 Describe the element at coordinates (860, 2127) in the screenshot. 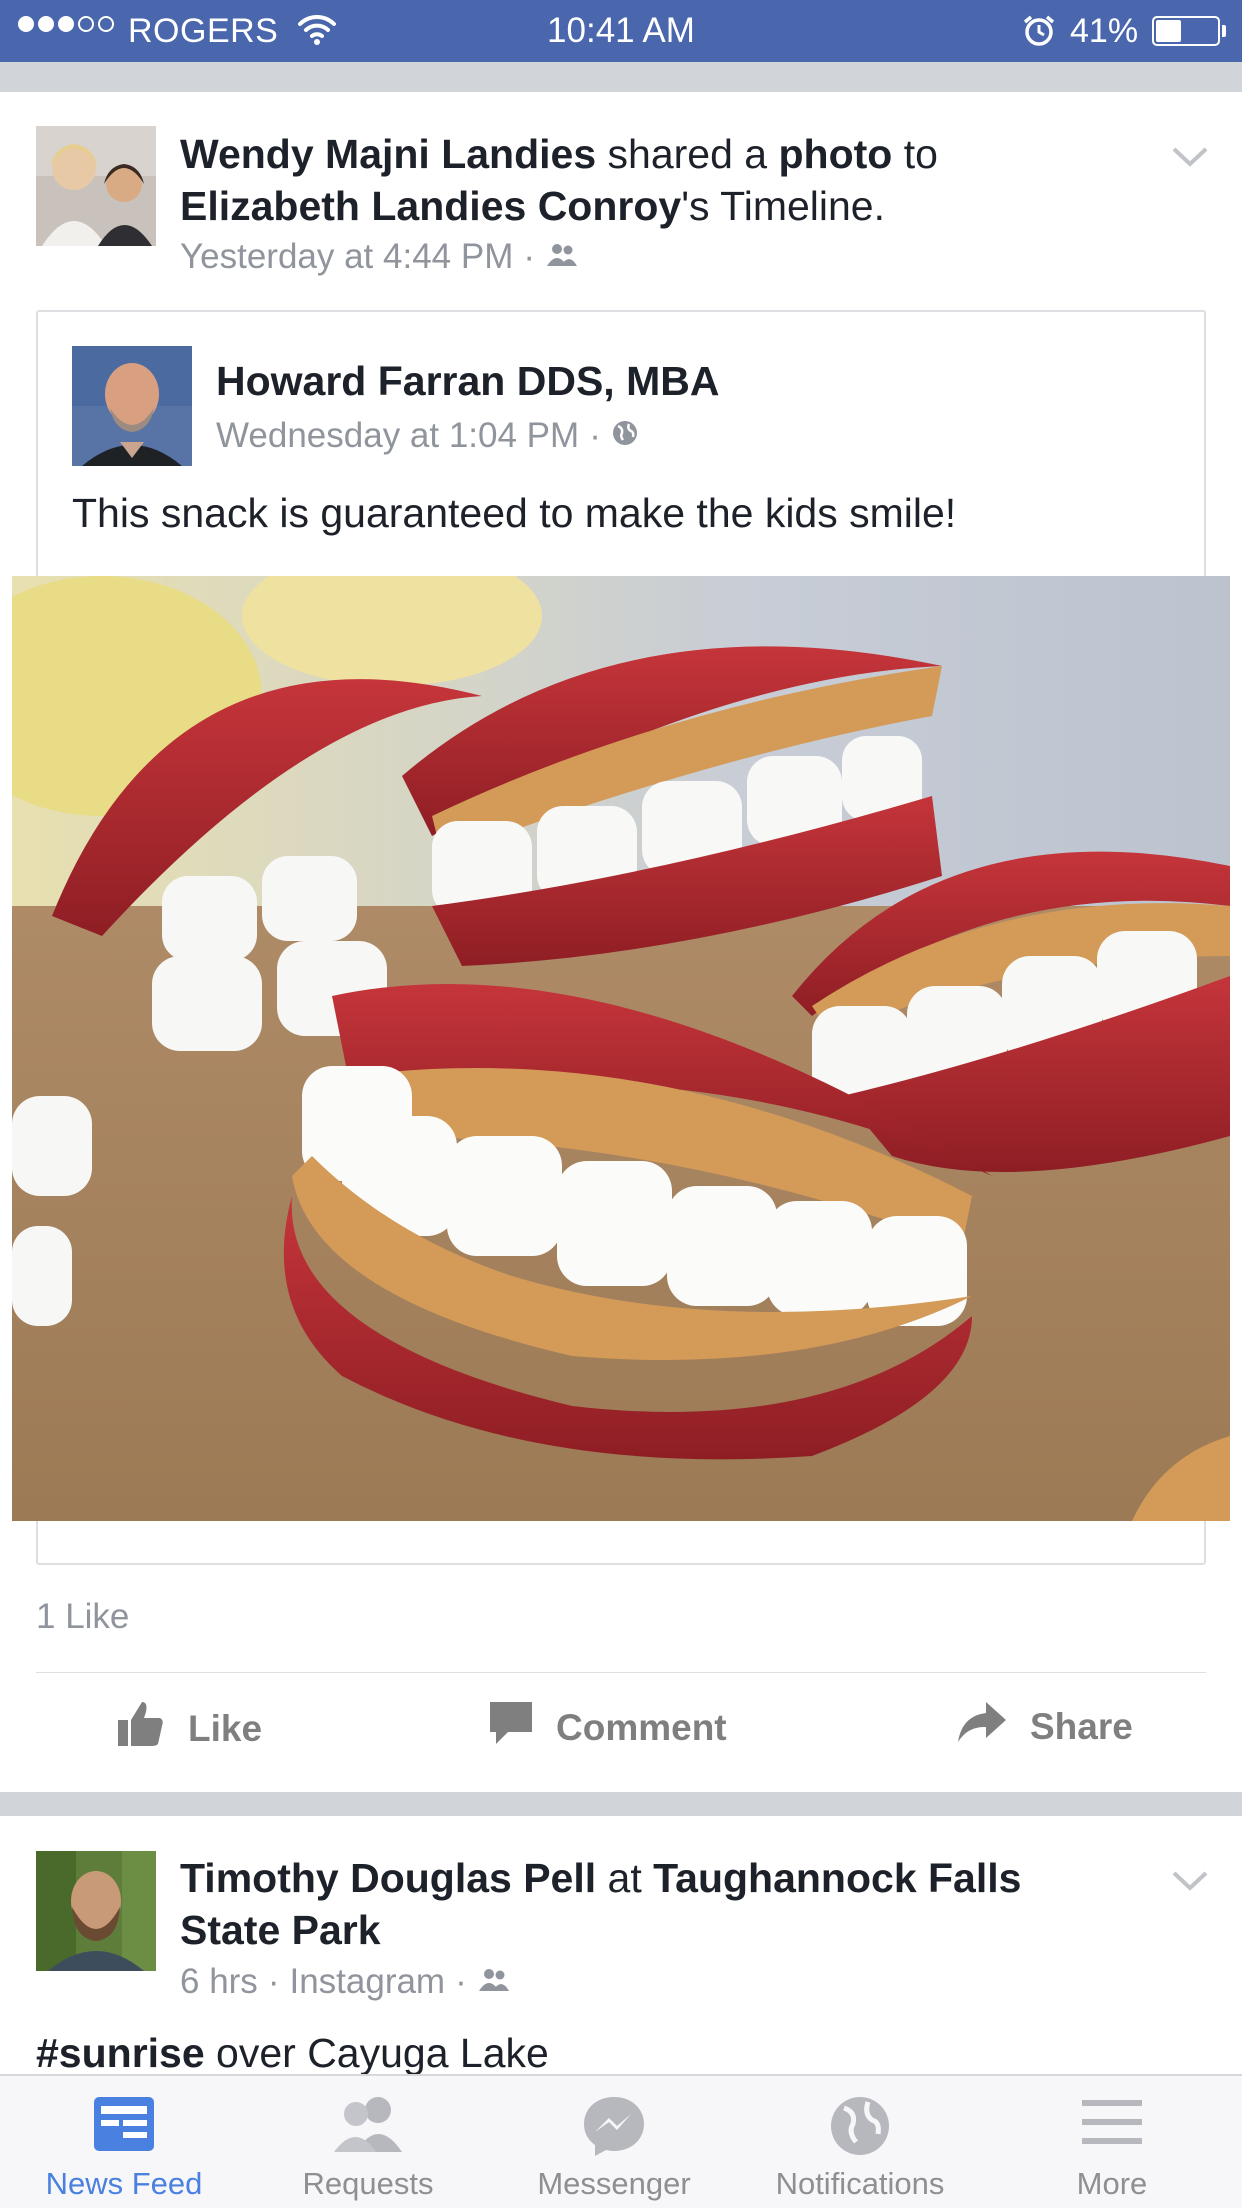

I see `globe-icon` at that location.